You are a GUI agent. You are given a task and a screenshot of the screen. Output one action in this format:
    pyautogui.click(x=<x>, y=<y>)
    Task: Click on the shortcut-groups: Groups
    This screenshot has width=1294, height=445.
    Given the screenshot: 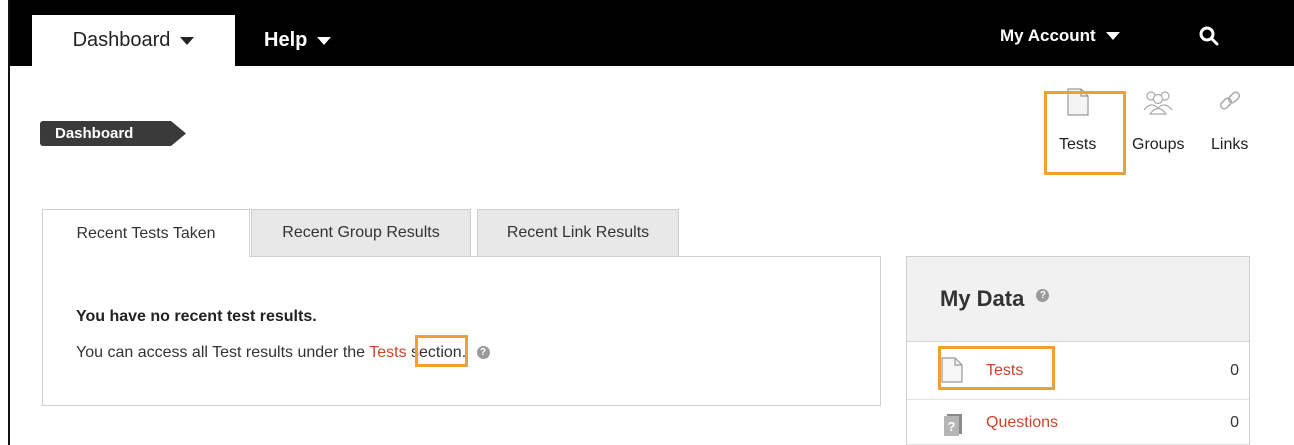 What is the action you would take?
    pyautogui.click(x=1158, y=121)
    